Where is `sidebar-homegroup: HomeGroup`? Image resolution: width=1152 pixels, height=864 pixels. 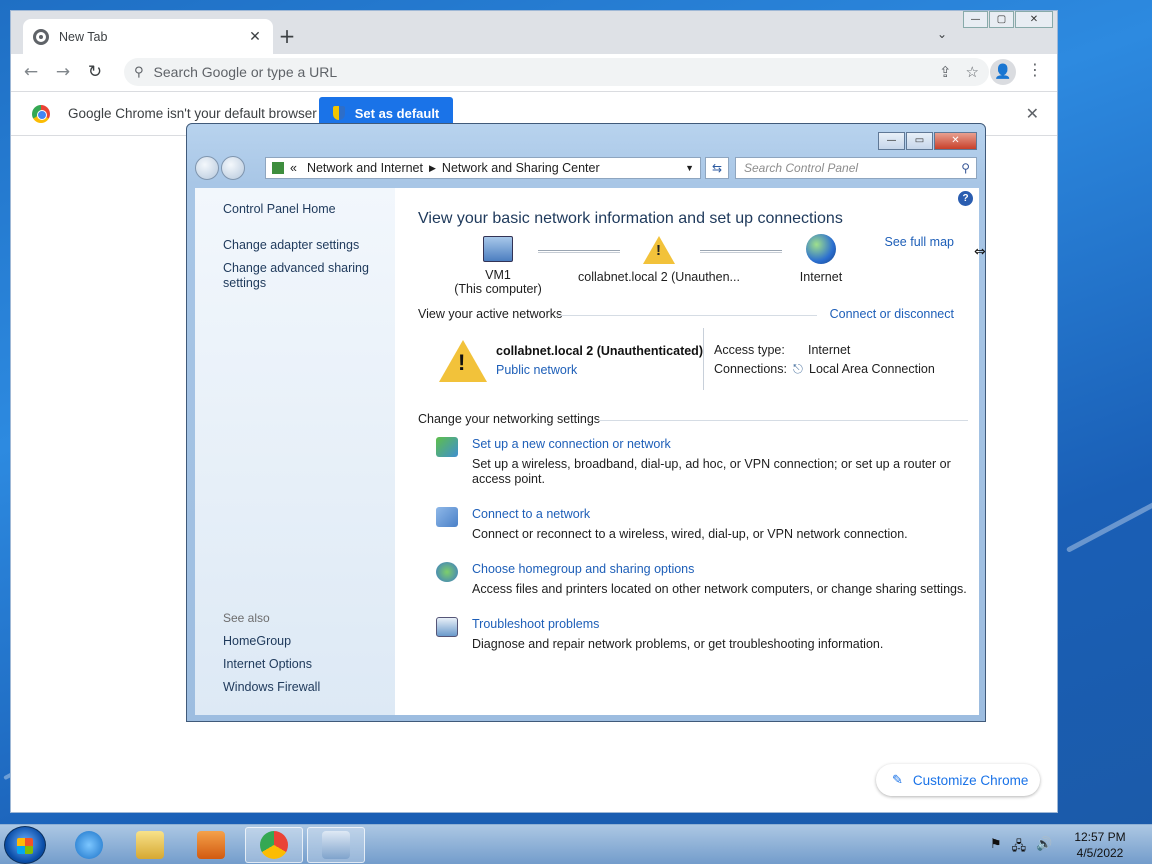
sidebar-homegroup: HomeGroup is located at coordinates (257, 641).